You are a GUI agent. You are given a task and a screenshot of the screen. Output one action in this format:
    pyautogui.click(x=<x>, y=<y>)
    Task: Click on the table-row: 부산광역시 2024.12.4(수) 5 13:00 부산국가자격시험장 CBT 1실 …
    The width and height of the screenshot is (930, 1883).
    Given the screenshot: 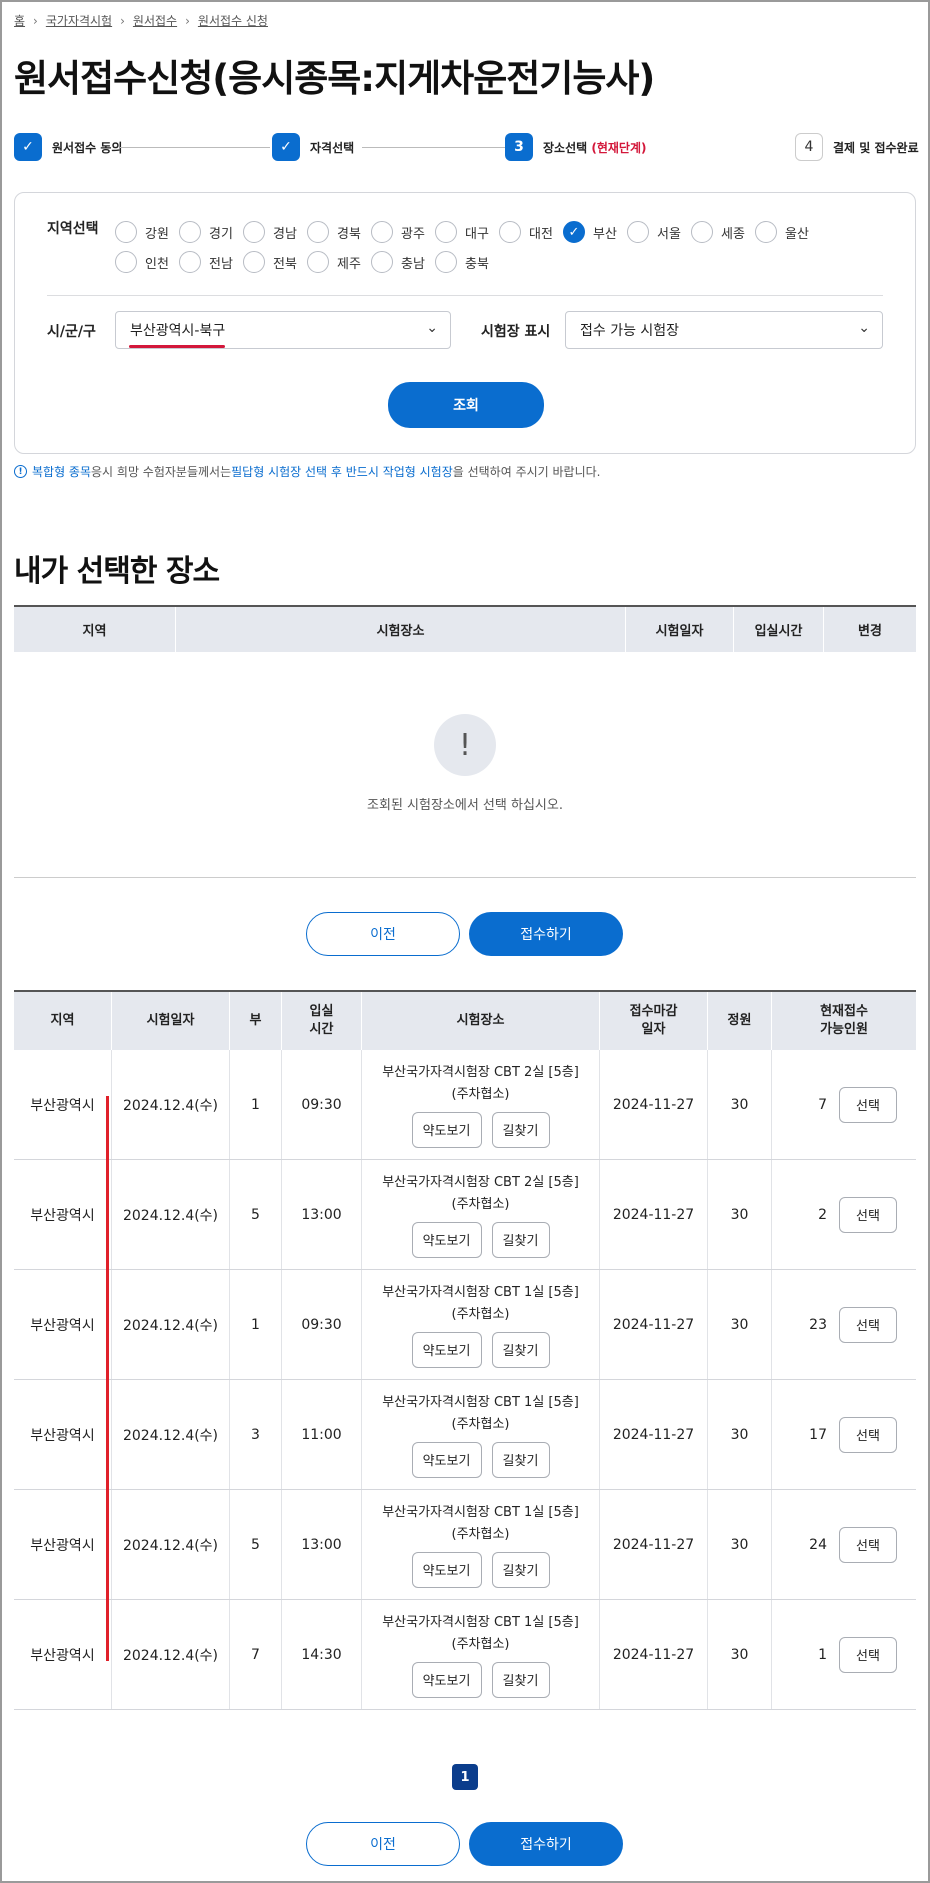 What is the action you would take?
    pyautogui.click(x=465, y=1545)
    